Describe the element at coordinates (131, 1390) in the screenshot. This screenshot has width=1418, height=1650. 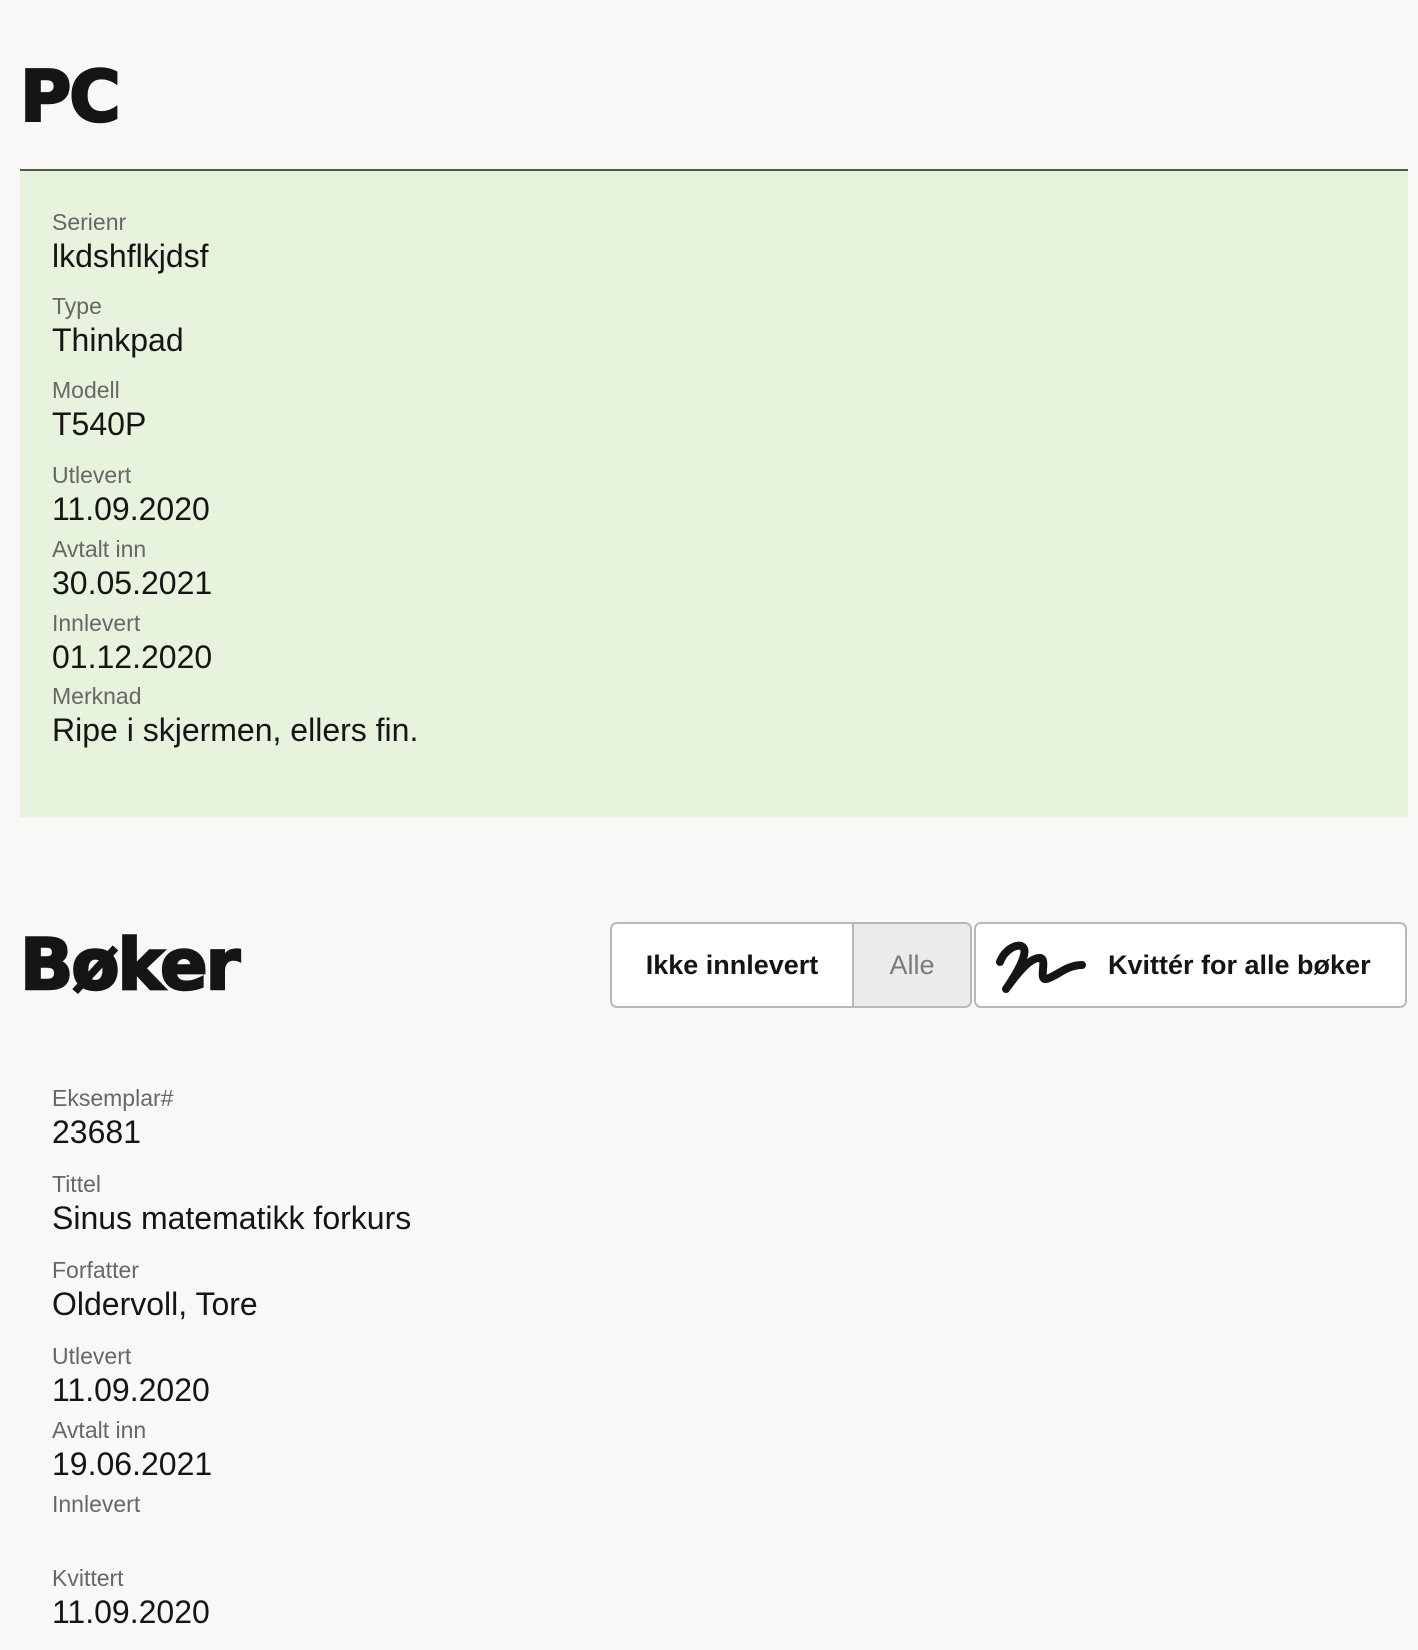
I see `book-issued-value: 11.09.2020` at that location.